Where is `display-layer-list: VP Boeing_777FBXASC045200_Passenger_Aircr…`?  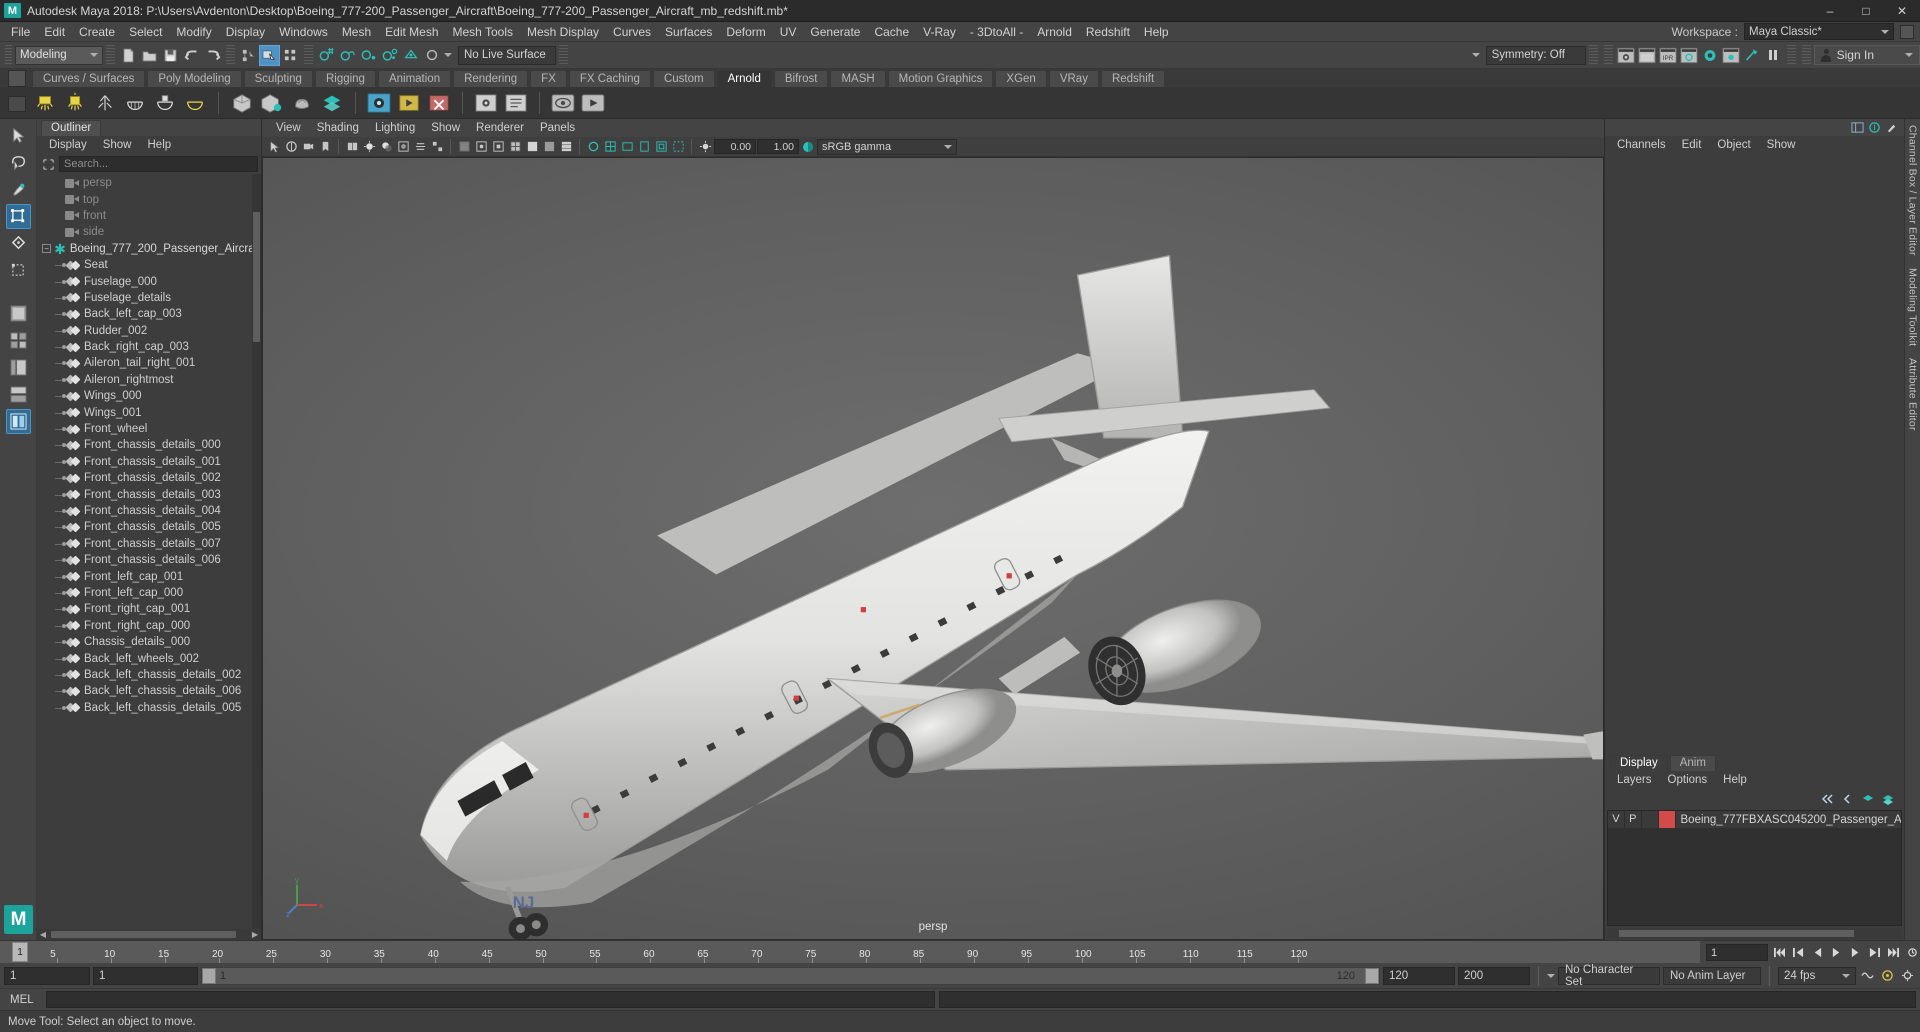 display-layer-list: VP Boeing_777FBXASC045200_Passenger_Aircr… is located at coordinates (1754, 868).